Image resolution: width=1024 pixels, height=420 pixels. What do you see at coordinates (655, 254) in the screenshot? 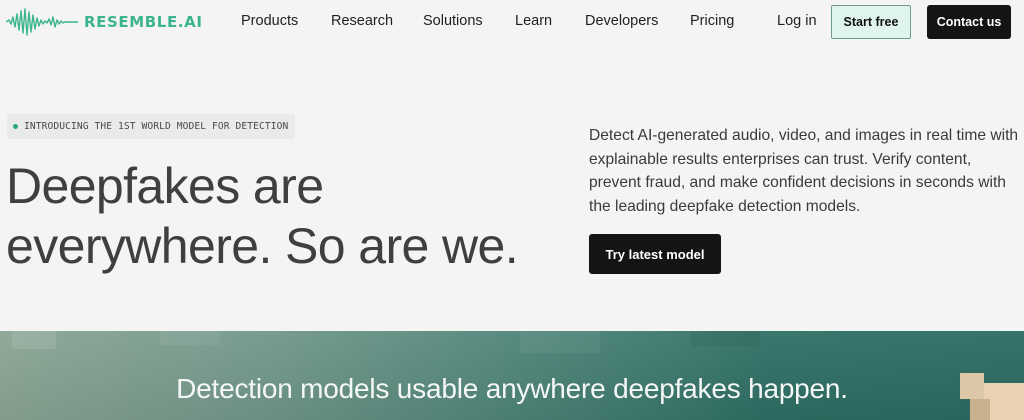
I see `try-latest-model-button: Try latest model` at bounding box center [655, 254].